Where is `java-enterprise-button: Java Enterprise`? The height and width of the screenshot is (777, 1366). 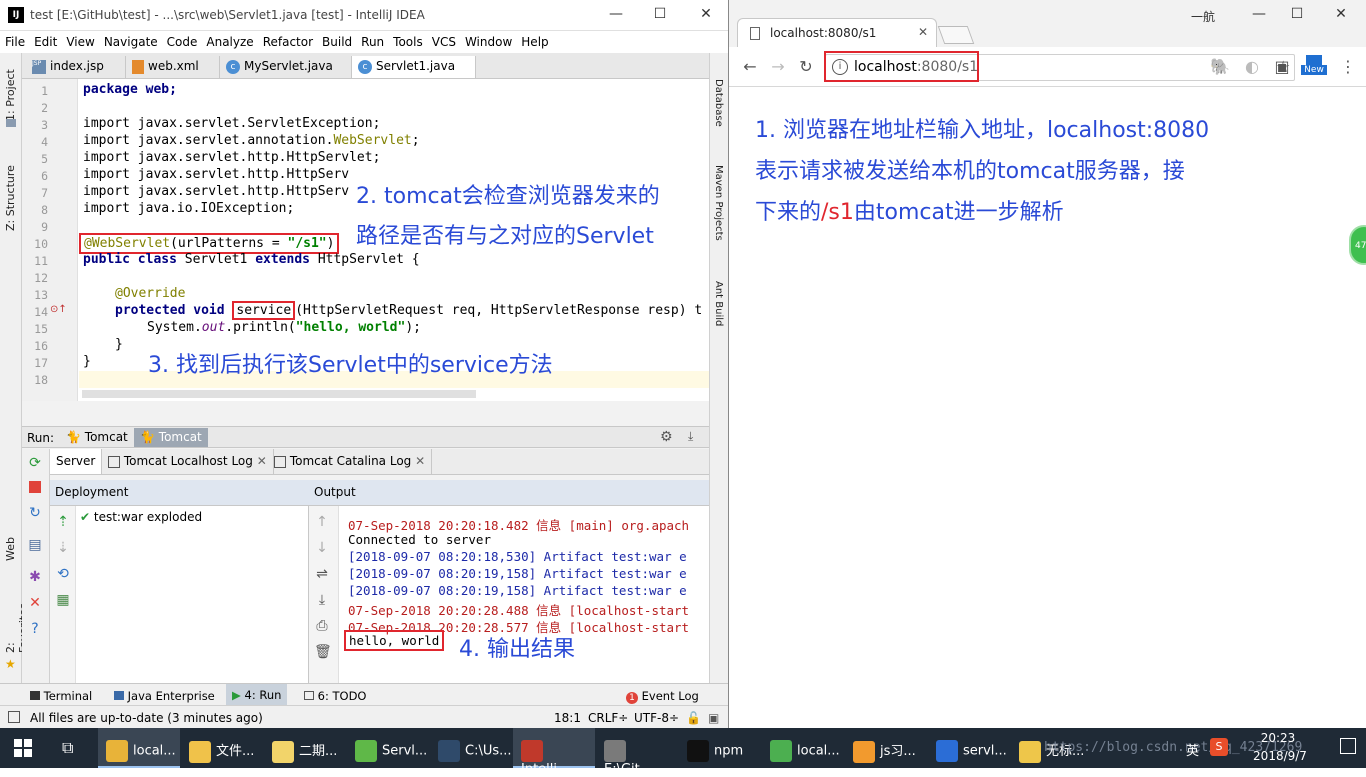 java-enterprise-button: Java Enterprise is located at coordinates (164, 696).